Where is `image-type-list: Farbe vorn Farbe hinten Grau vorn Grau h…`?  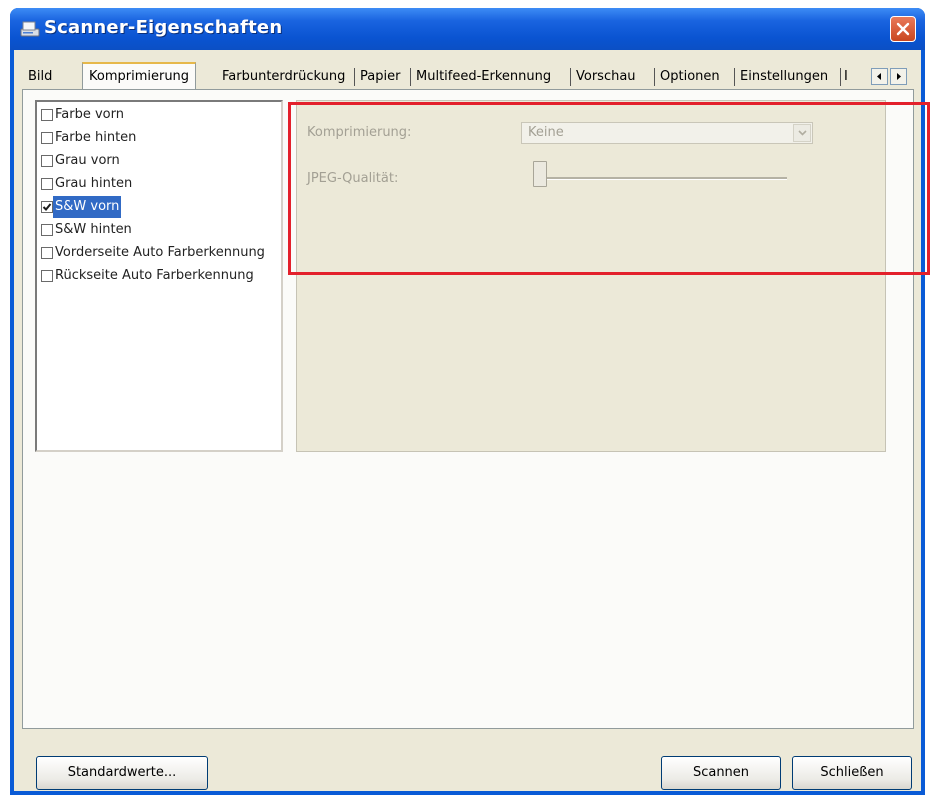
image-type-list: Farbe vorn Farbe hinten Grau vorn Grau h… is located at coordinates (159, 276).